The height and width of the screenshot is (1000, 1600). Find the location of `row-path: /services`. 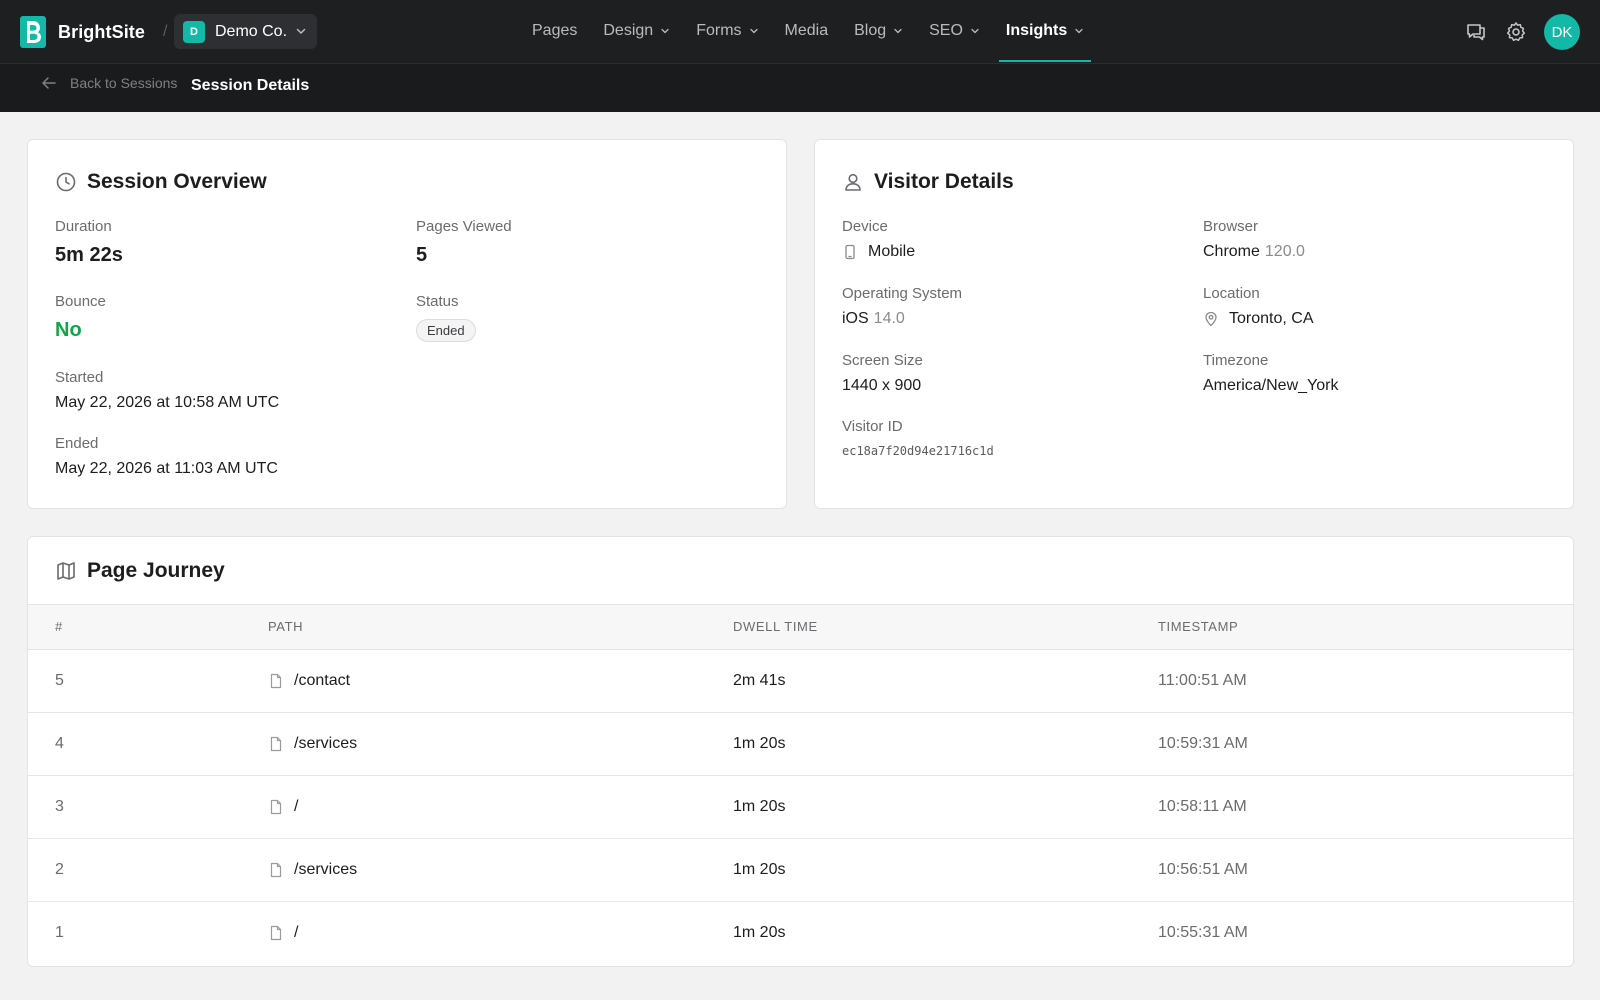

row-path: /services is located at coordinates (312, 870).